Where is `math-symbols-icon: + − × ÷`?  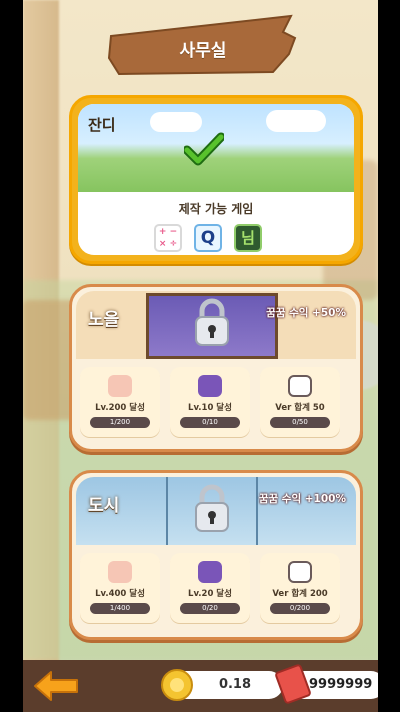
math-symbols-icon: + − × ÷ is located at coordinates (168, 238).